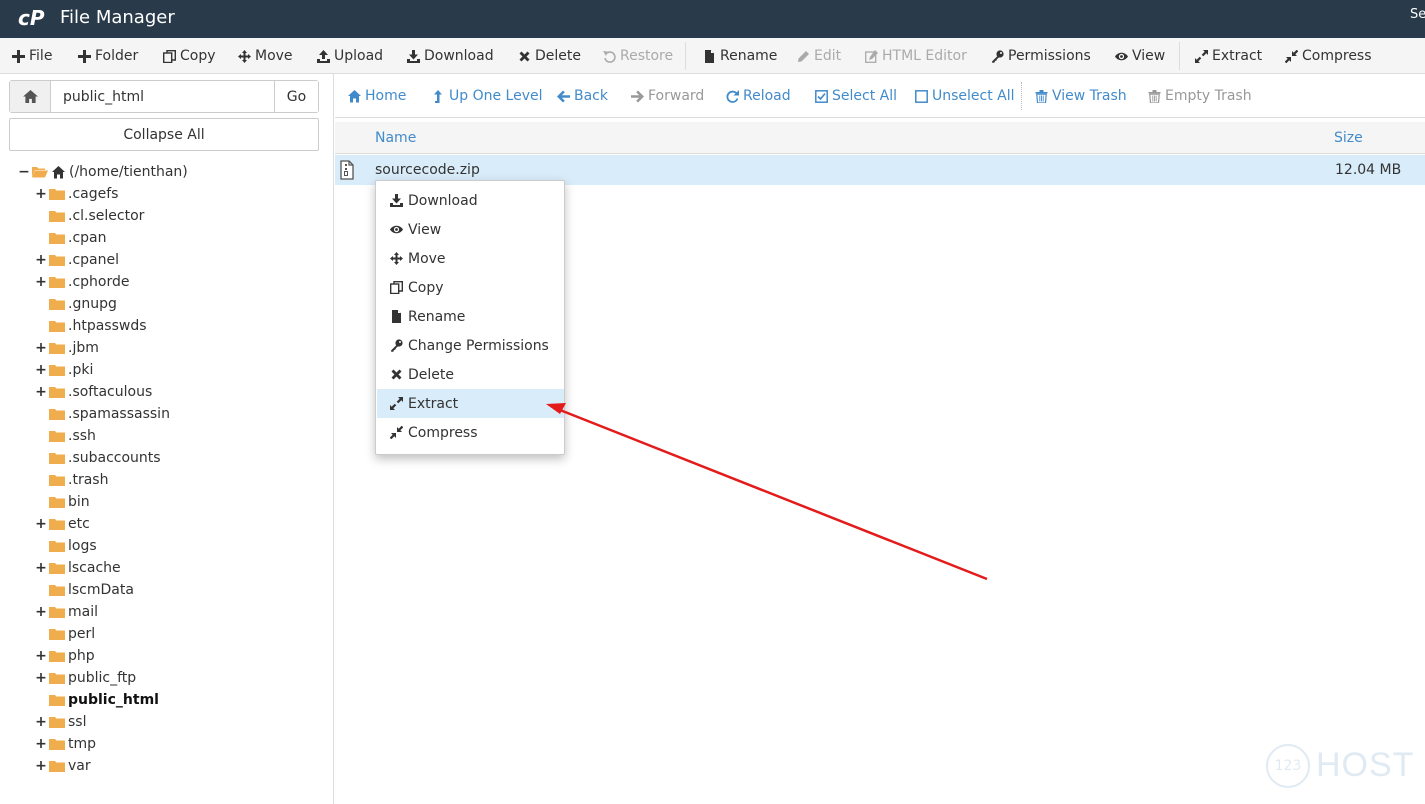  What do you see at coordinates (470, 229) in the screenshot?
I see `context-menu-view: View` at bounding box center [470, 229].